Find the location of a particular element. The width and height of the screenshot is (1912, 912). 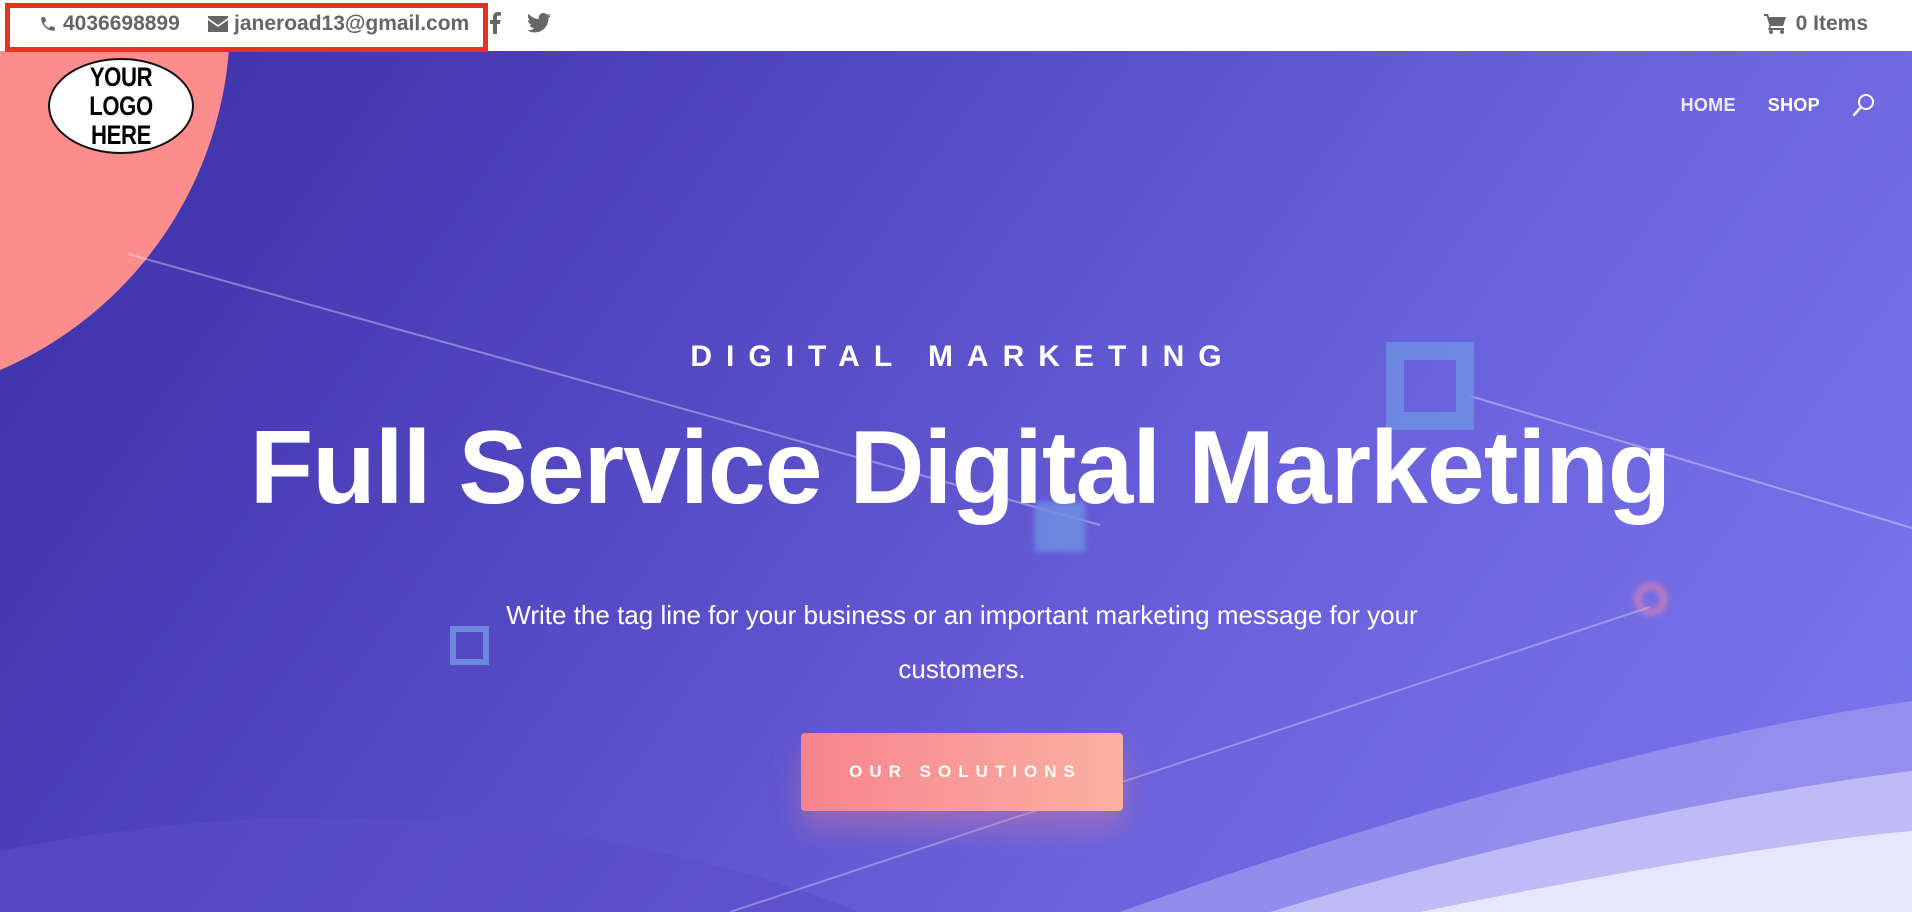

phone-number: 4036698899 is located at coordinates (121, 23).